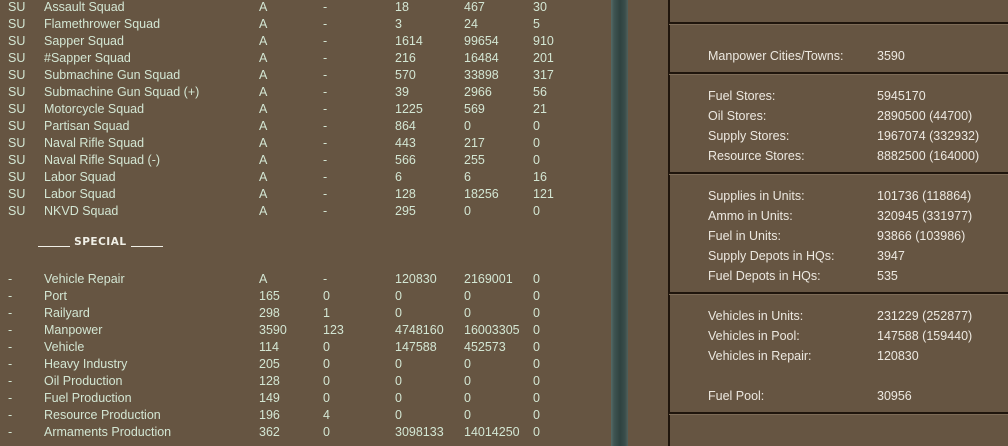 This screenshot has width=1008, height=446. I want to click on stat-row: Supply Stores: 1967074 (332932), so click(858, 136).